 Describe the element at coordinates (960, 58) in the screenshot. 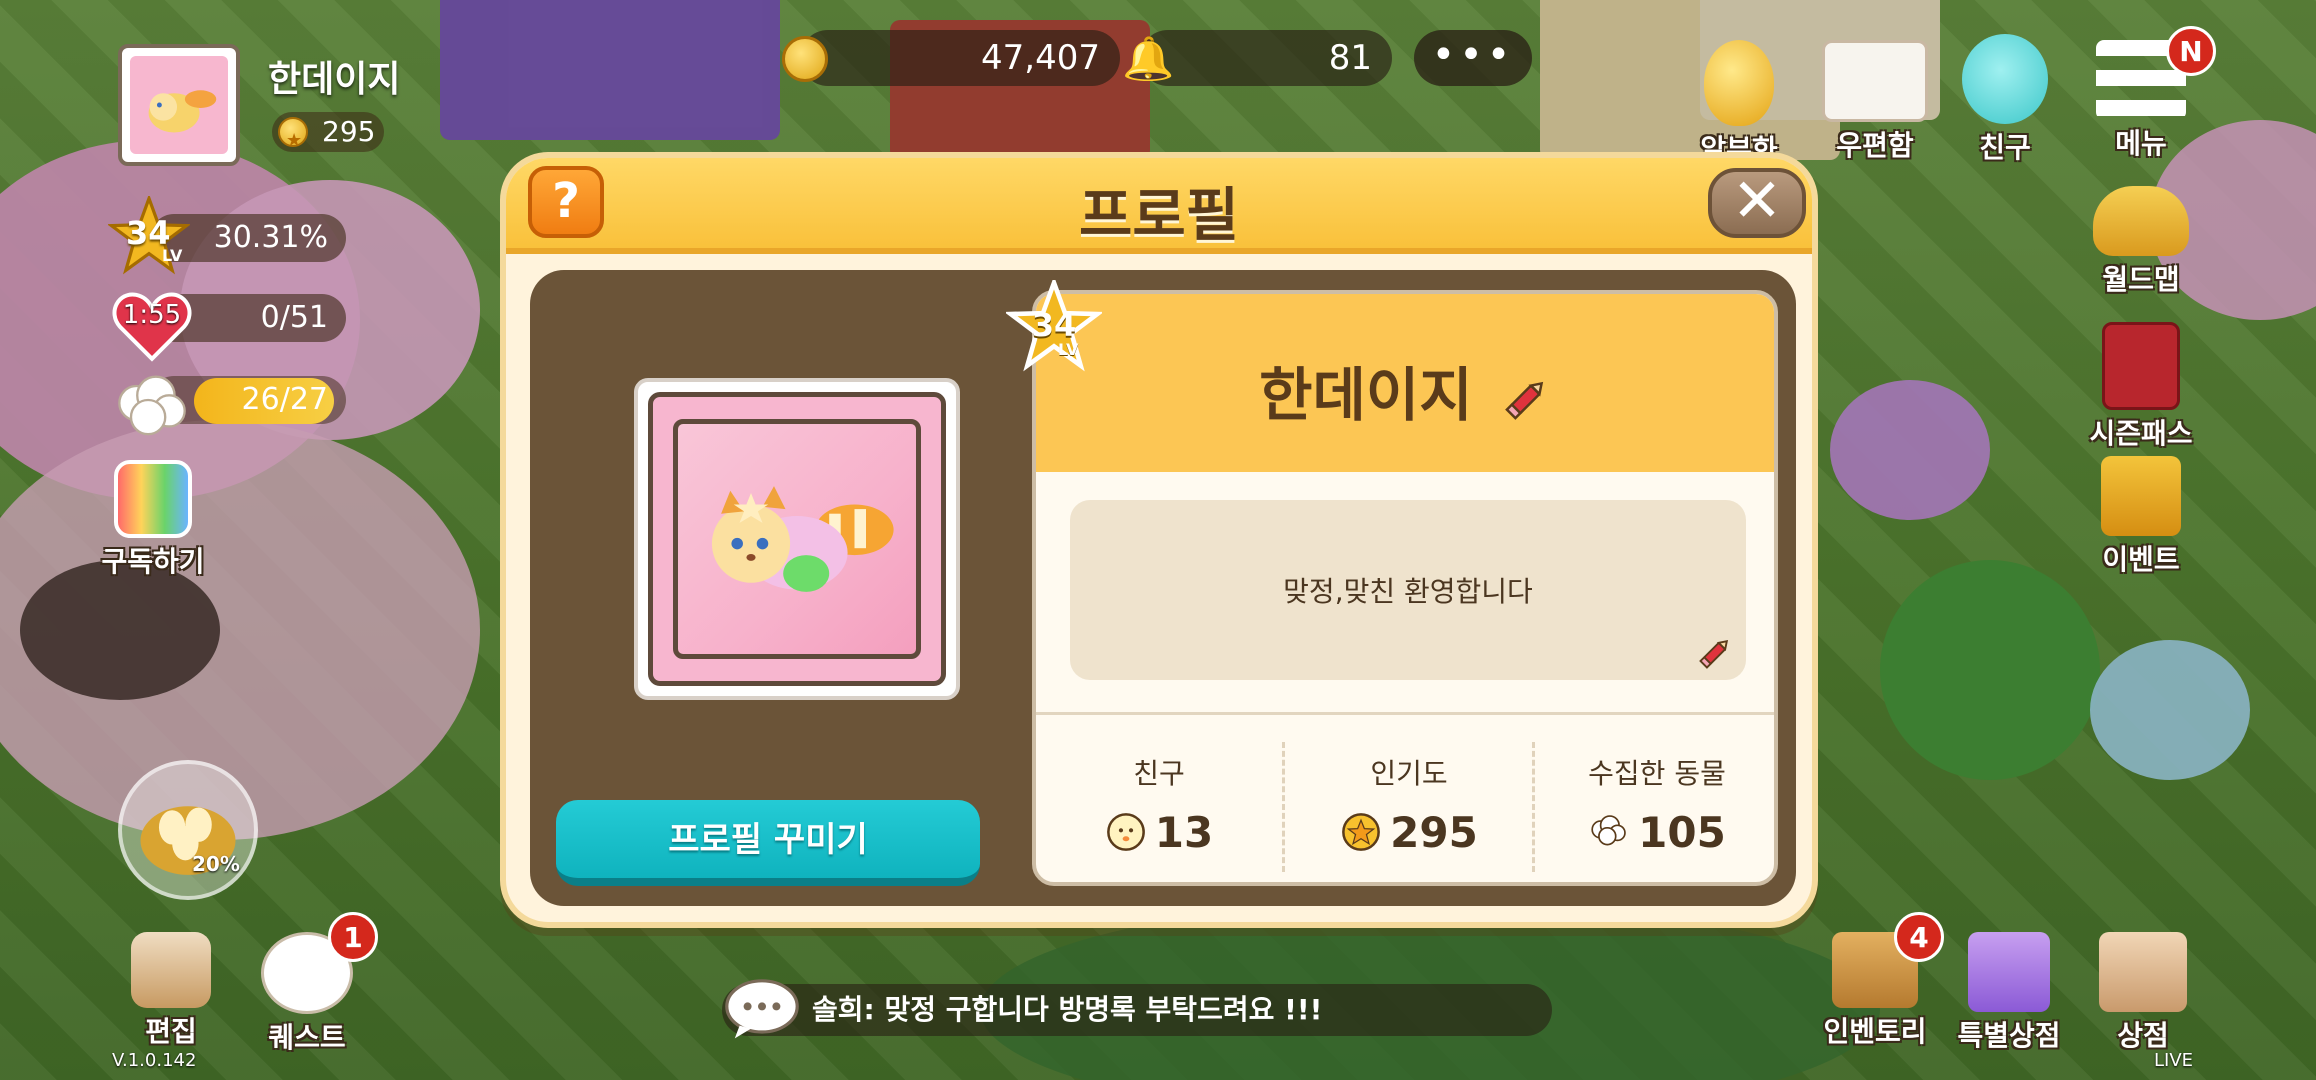

I see `coin-counter: 47,407` at that location.